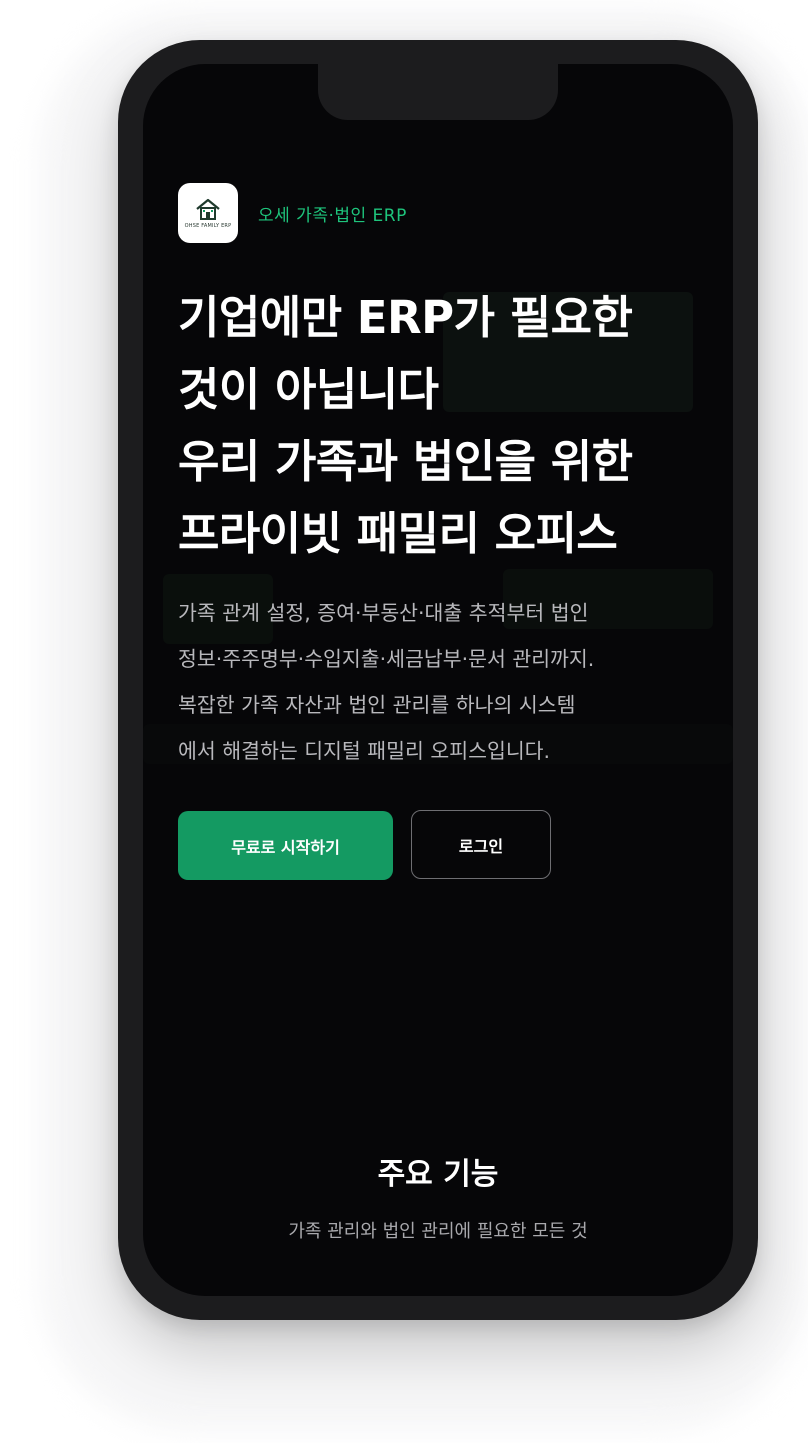  What do you see at coordinates (383, 613) in the screenshot?
I see `description-line: 가족 관계 설정, 증여·부동산·대출 추적부터 법인` at bounding box center [383, 613].